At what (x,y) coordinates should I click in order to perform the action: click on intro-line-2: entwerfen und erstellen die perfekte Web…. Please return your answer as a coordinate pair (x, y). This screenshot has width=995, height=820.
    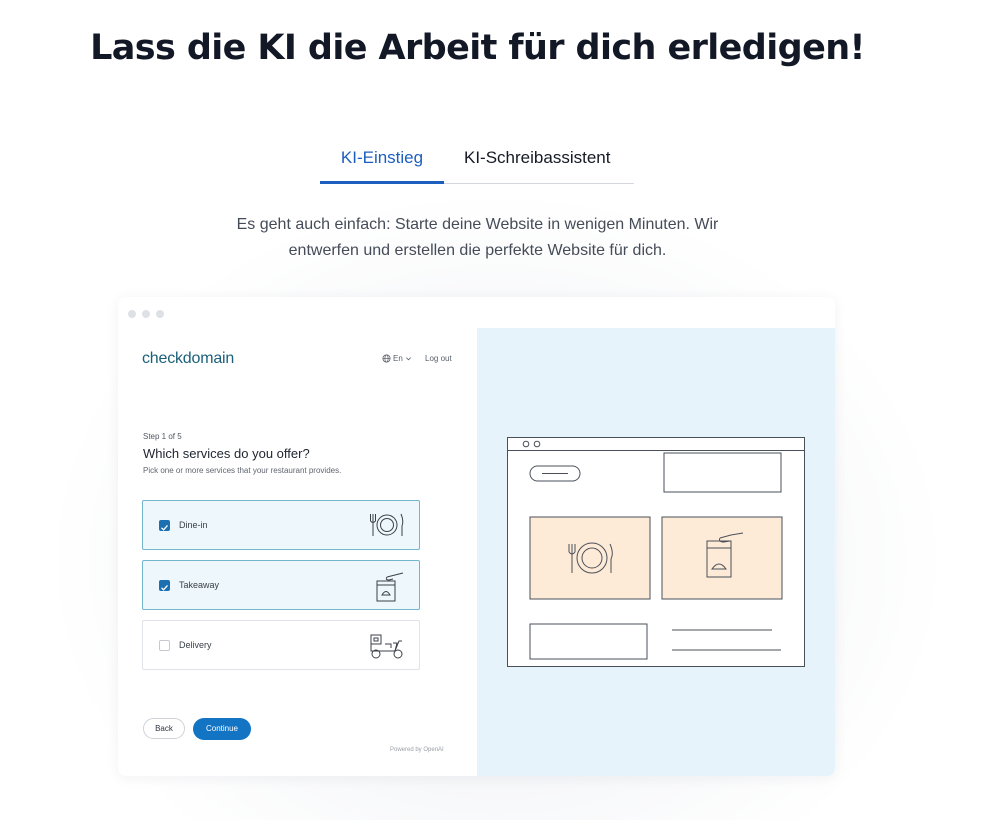
    Looking at the image, I should click on (477, 250).